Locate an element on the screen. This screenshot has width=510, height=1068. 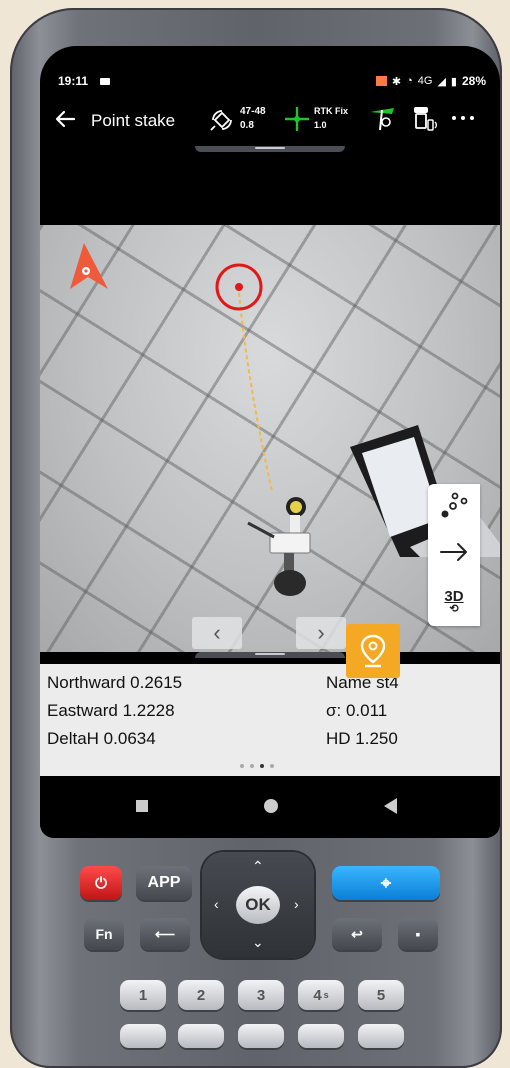
next-point-button: › is located at coordinates (321, 633).